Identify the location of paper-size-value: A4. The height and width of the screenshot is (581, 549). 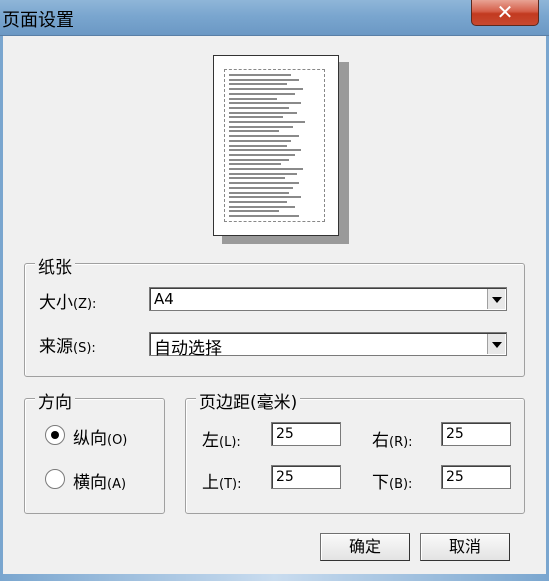
(164, 299).